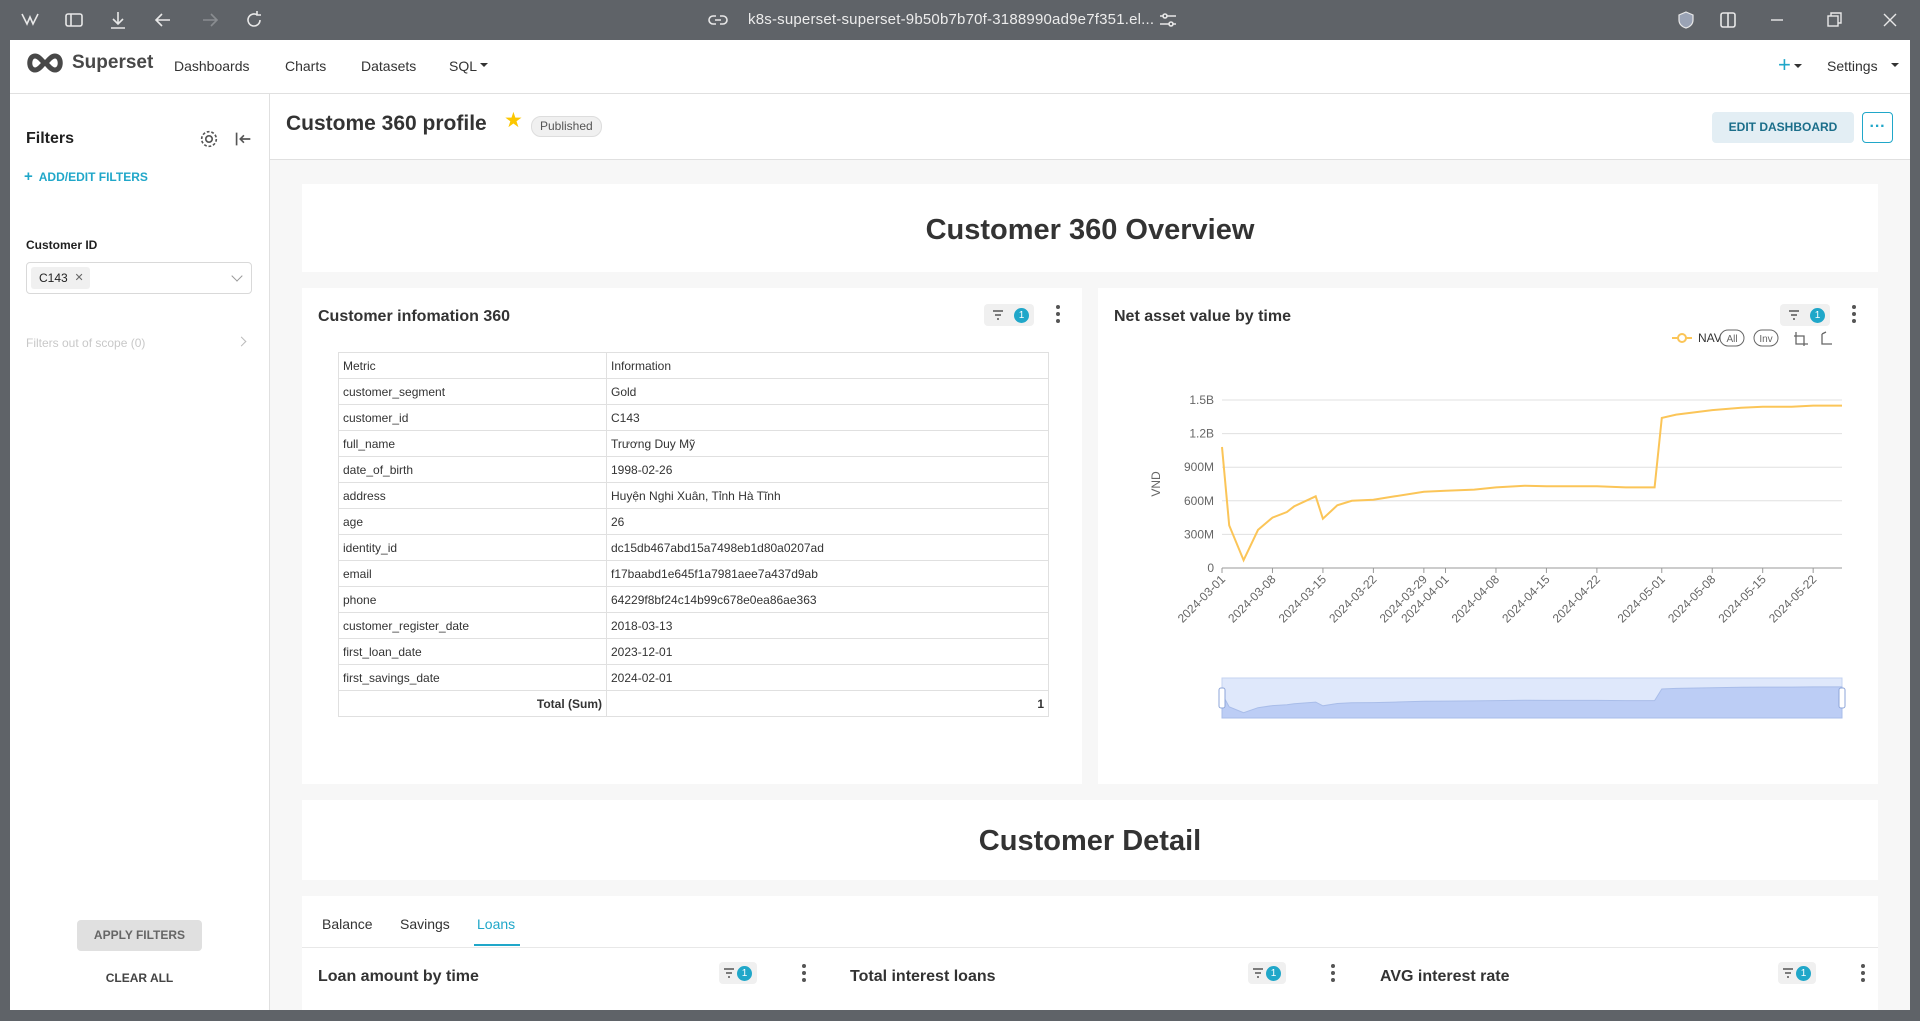 The image size is (1920, 1021). What do you see at coordinates (1834, 20) in the screenshot?
I see `restore-icon` at bounding box center [1834, 20].